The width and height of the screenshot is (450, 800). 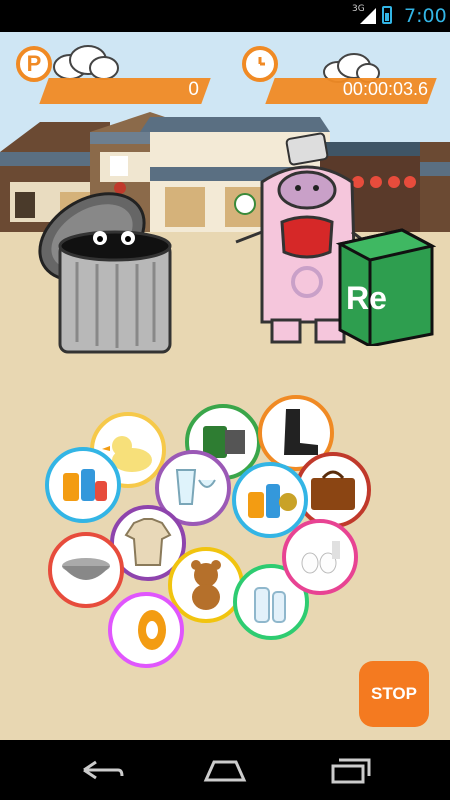 I want to click on recycle-box-label: Re, so click(x=366, y=298).